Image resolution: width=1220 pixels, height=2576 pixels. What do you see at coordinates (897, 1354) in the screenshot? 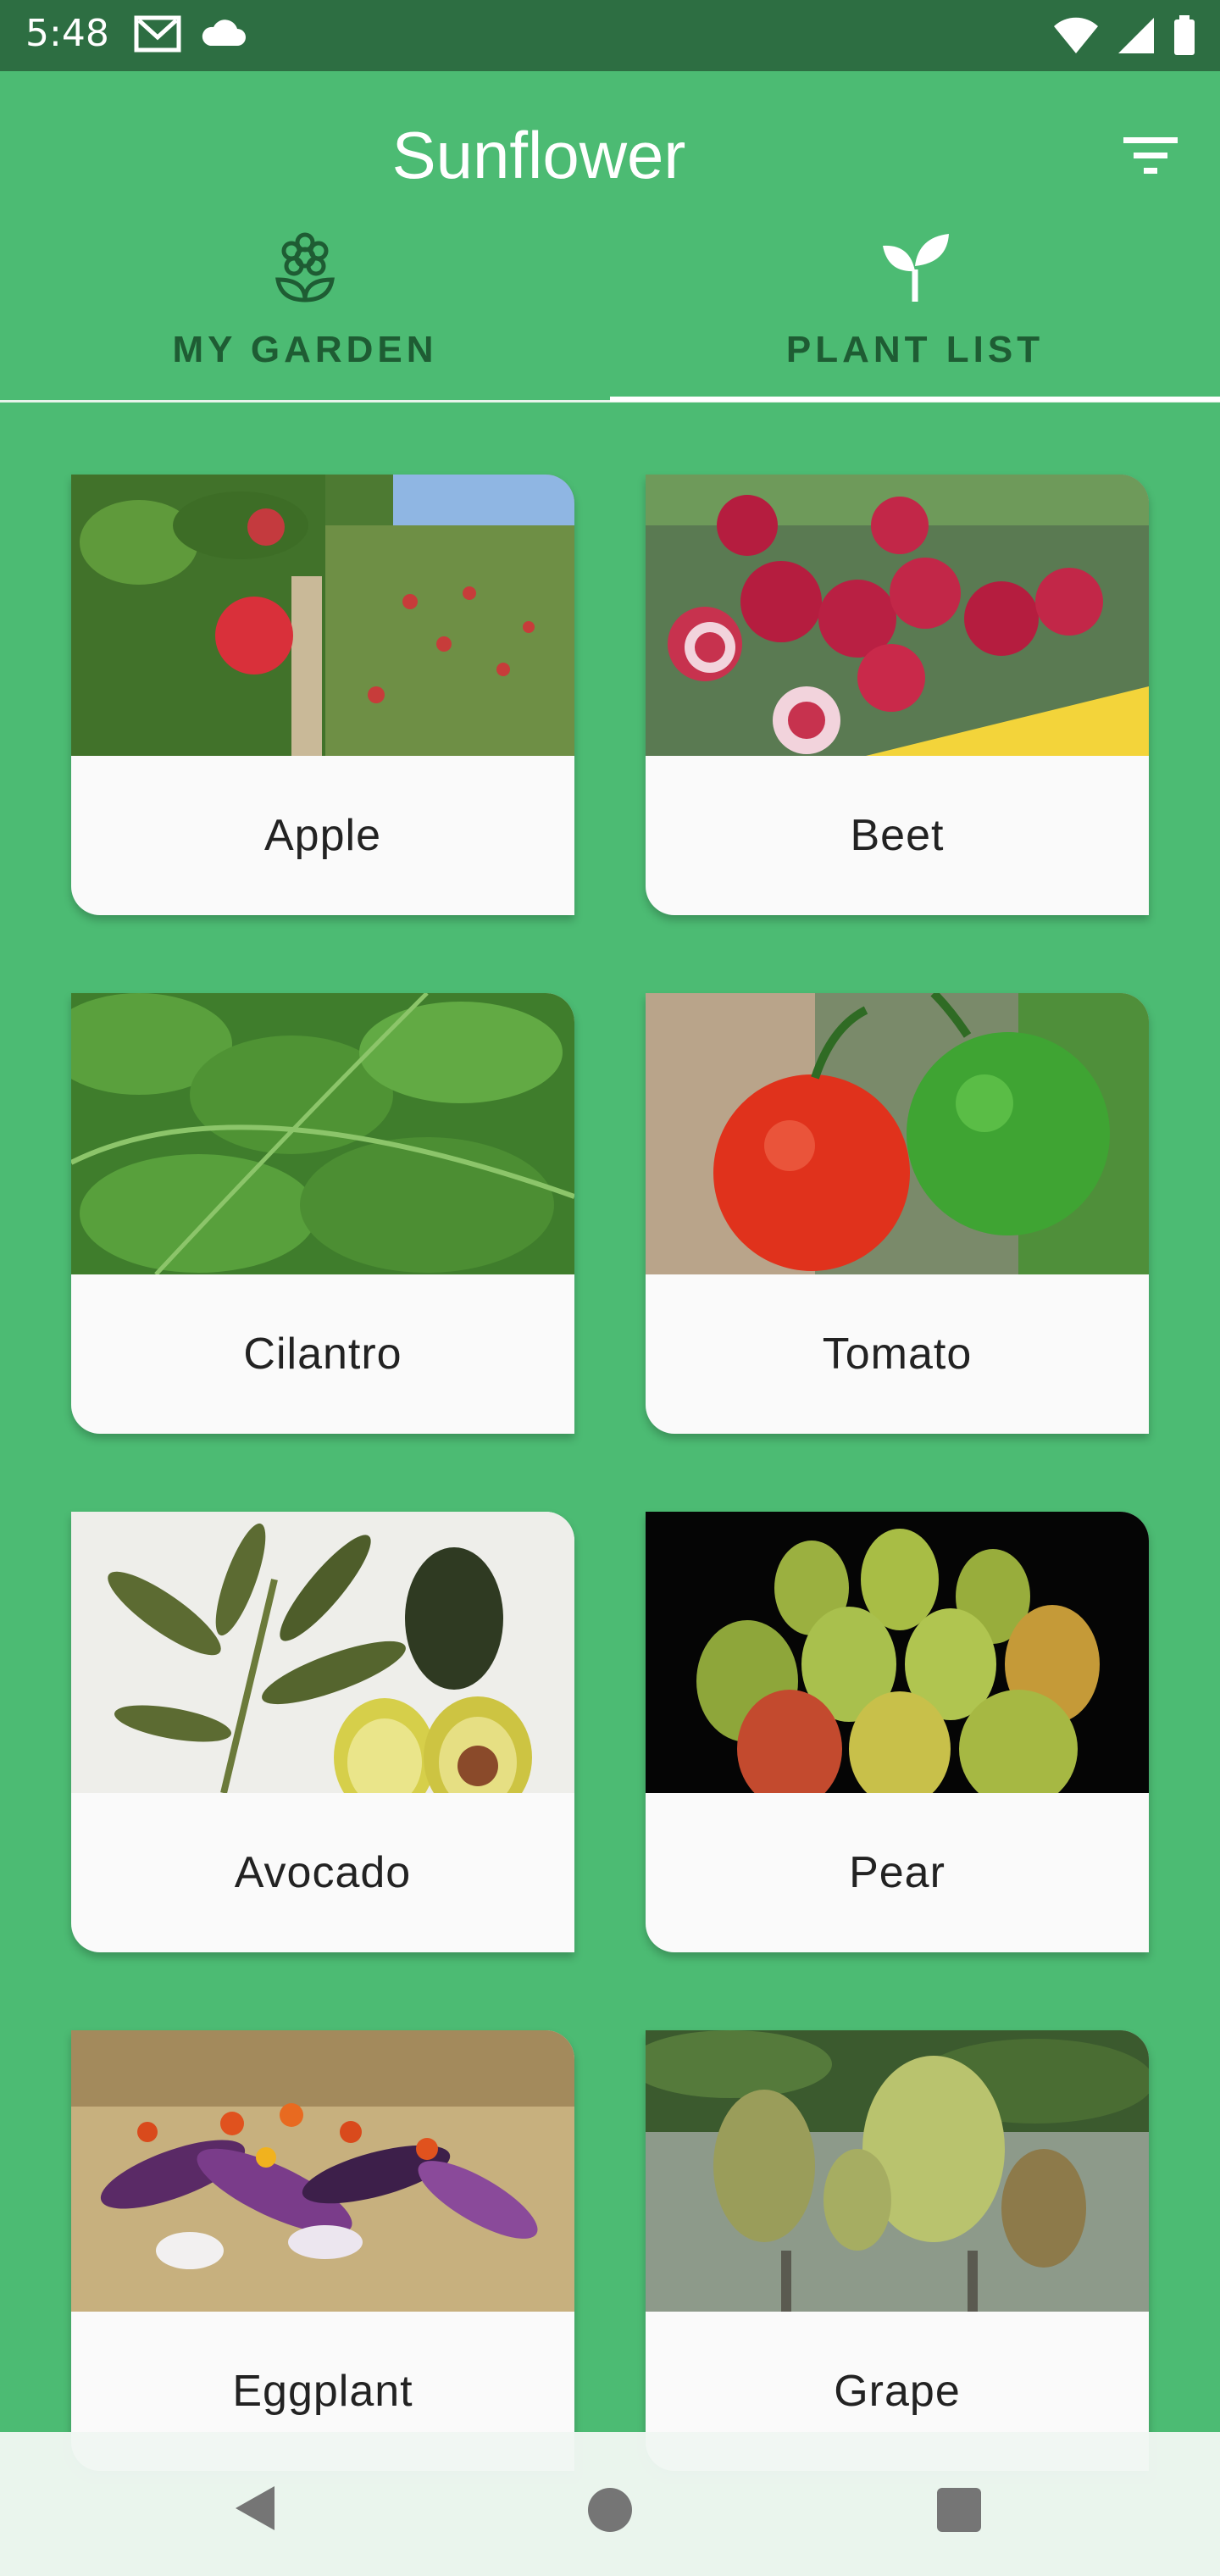
I see `plant-name: Tomato` at bounding box center [897, 1354].